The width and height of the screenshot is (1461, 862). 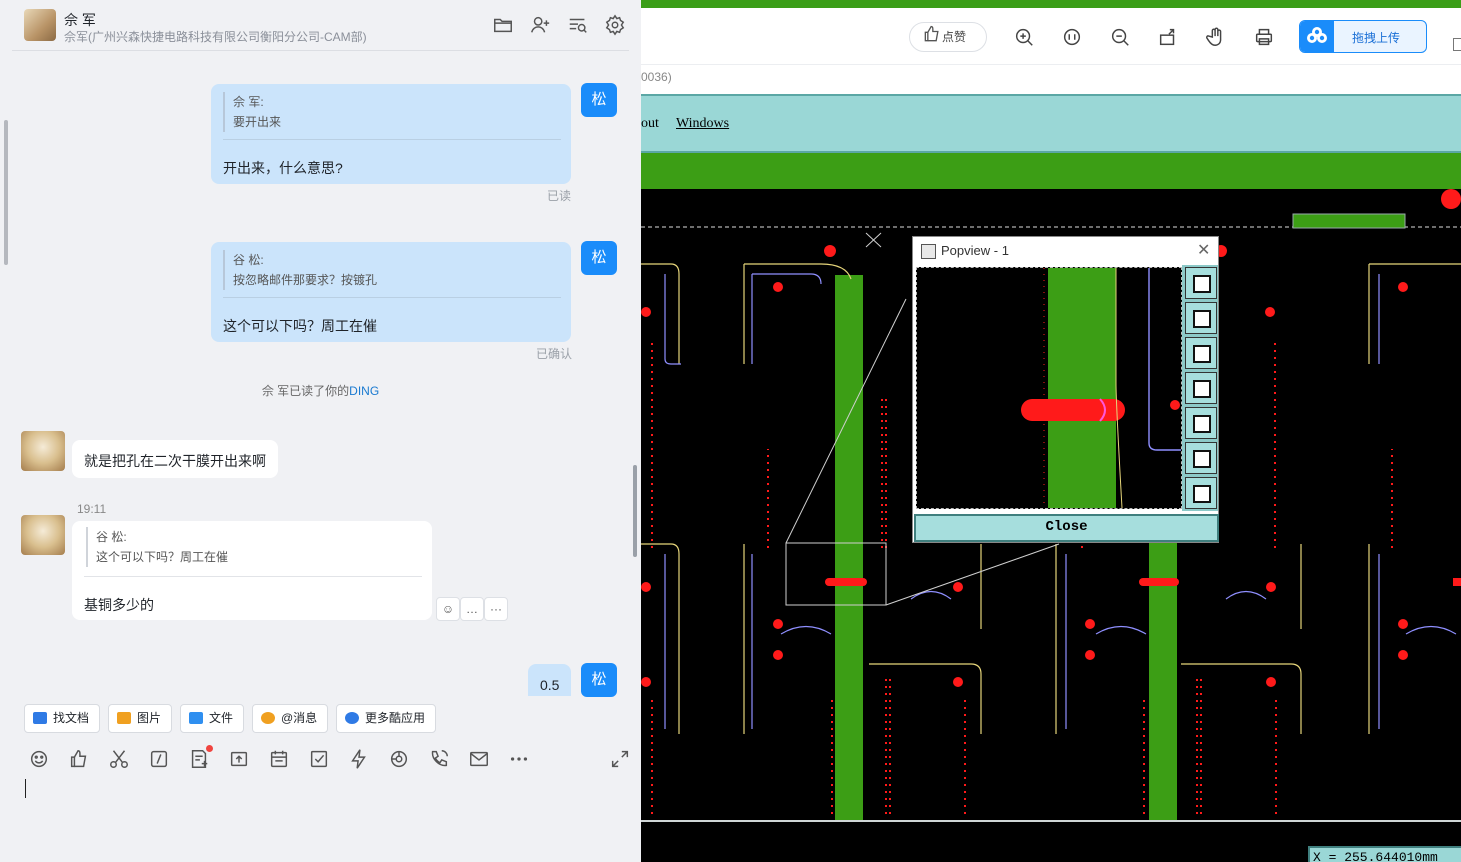 I want to click on fit-window-button, so click(x=1201, y=283).